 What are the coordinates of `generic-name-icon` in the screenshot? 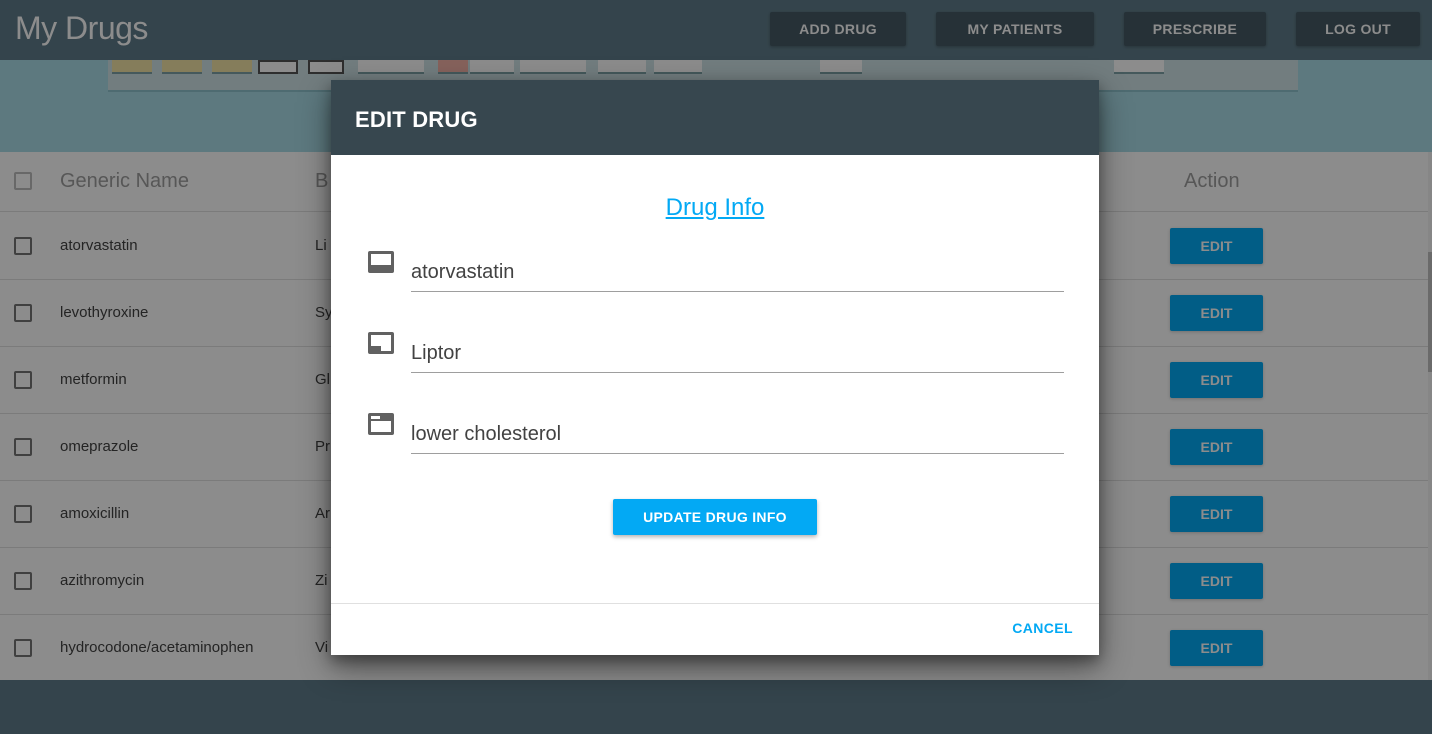 It's located at (381, 262).